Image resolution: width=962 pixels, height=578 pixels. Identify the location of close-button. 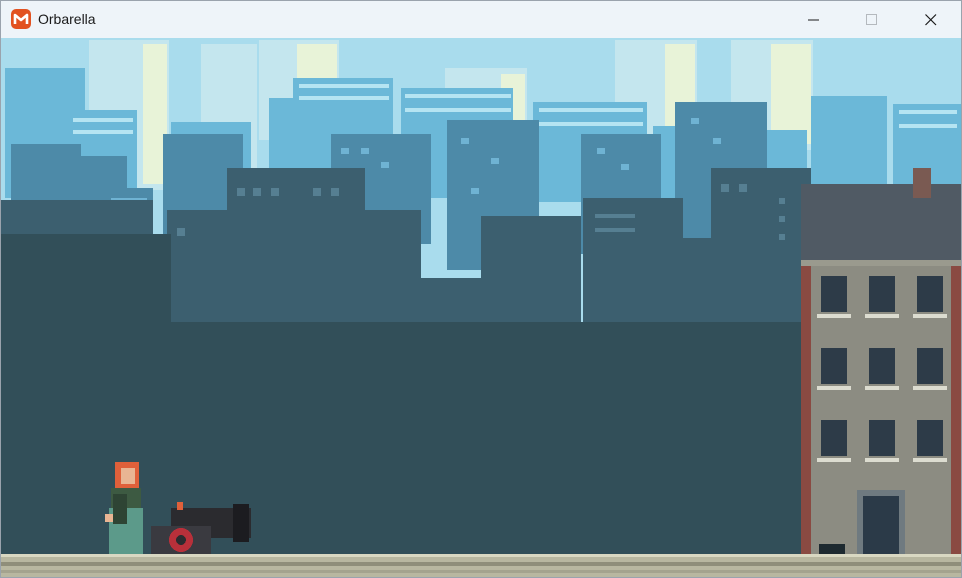
(931, 19).